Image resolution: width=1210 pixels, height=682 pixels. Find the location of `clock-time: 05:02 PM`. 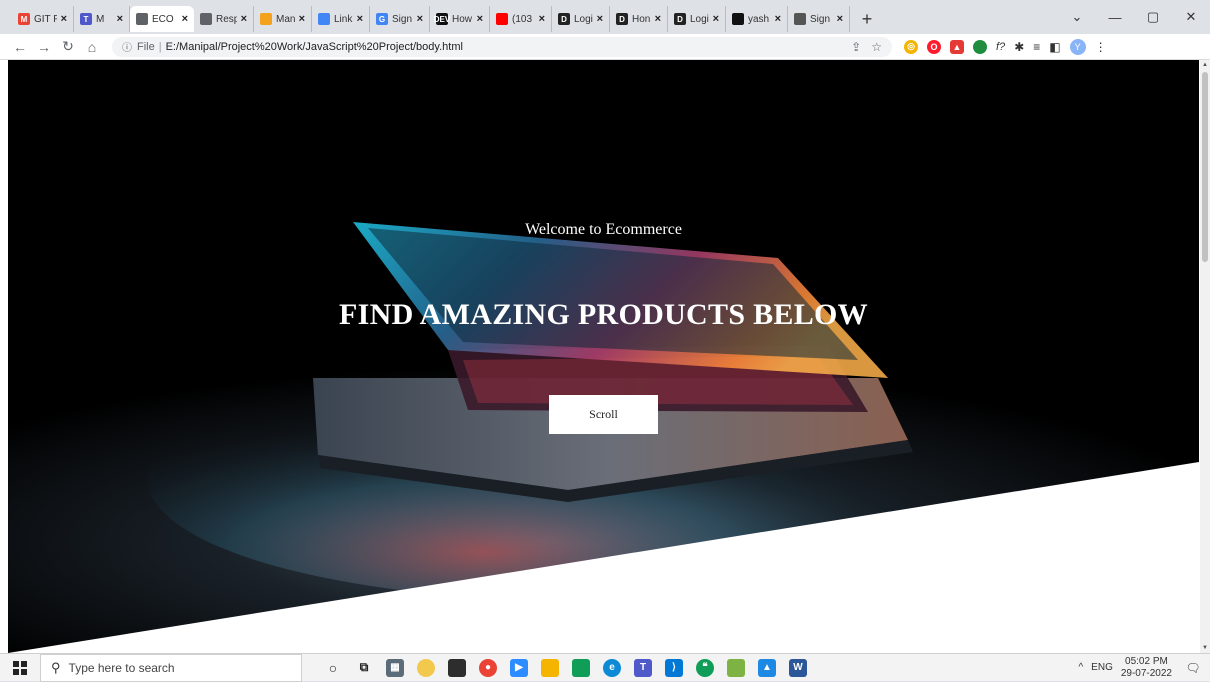

clock-time: 05:02 PM is located at coordinates (1146, 661).